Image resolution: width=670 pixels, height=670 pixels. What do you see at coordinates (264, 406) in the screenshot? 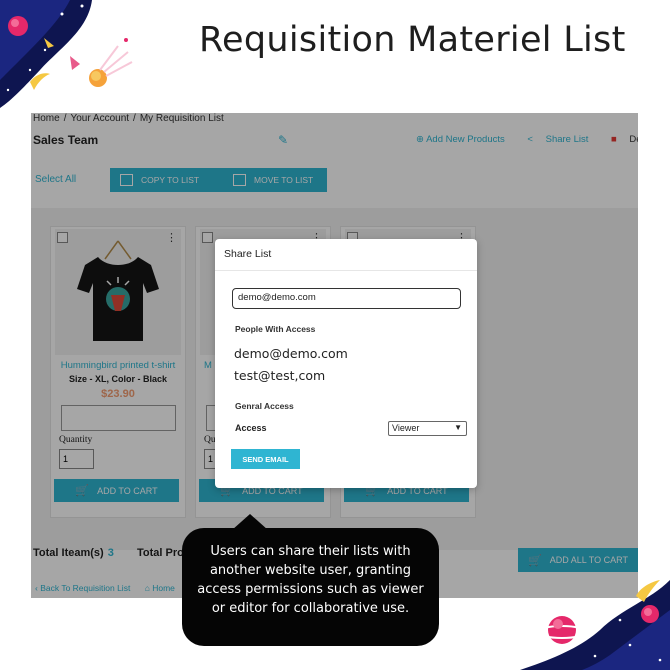
I see `general-access-label: Genral Access` at bounding box center [264, 406].